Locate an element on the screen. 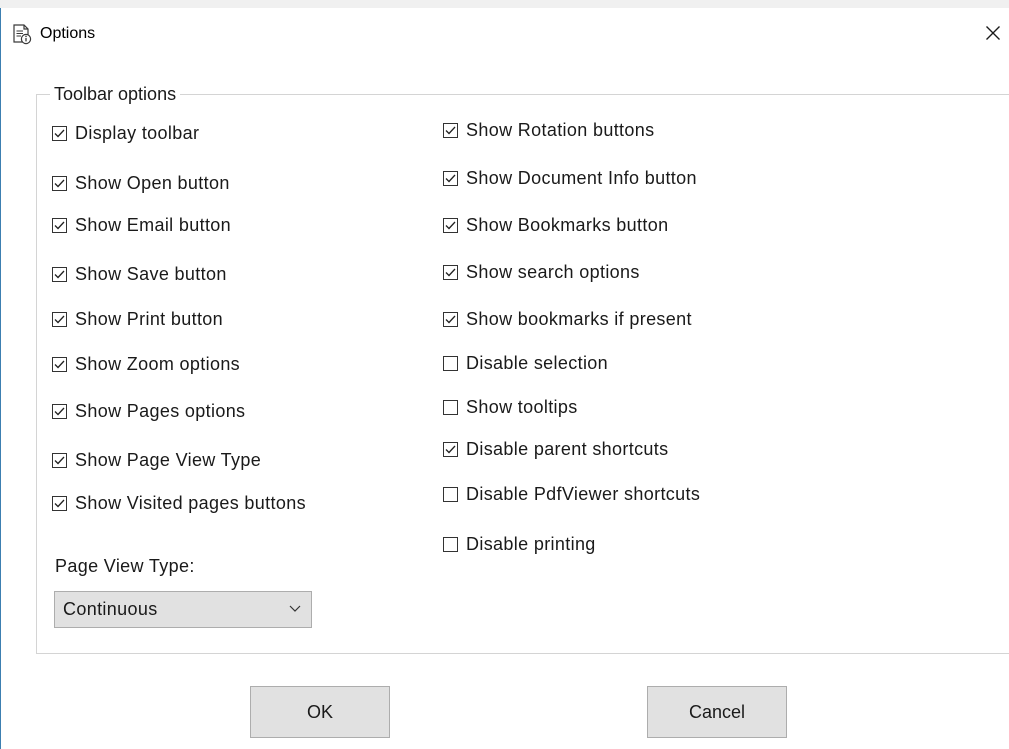 This screenshot has height=749, width=1009. checkbox-show-bookmarks-button: Show Bookmarks button is located at coordinates (555, 225).